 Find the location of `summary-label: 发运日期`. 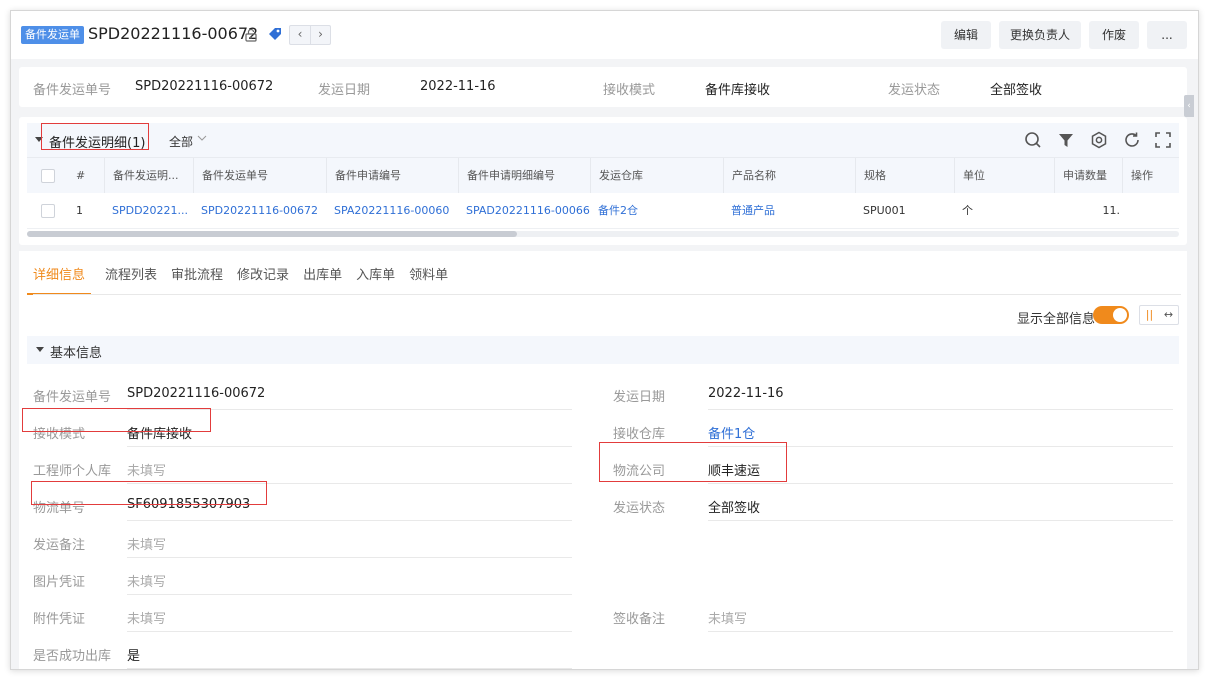

summary-label: 发运日期 is located at coordinates (344, 90).